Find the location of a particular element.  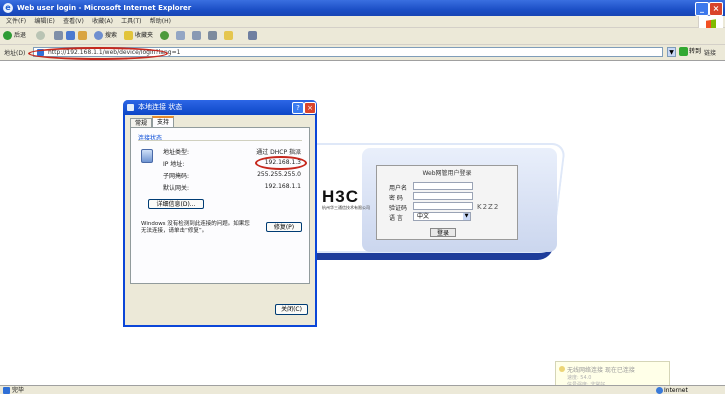

h3c-company-name: 杭州华三通信技术有限公司 is located at coordinates (346, 207).